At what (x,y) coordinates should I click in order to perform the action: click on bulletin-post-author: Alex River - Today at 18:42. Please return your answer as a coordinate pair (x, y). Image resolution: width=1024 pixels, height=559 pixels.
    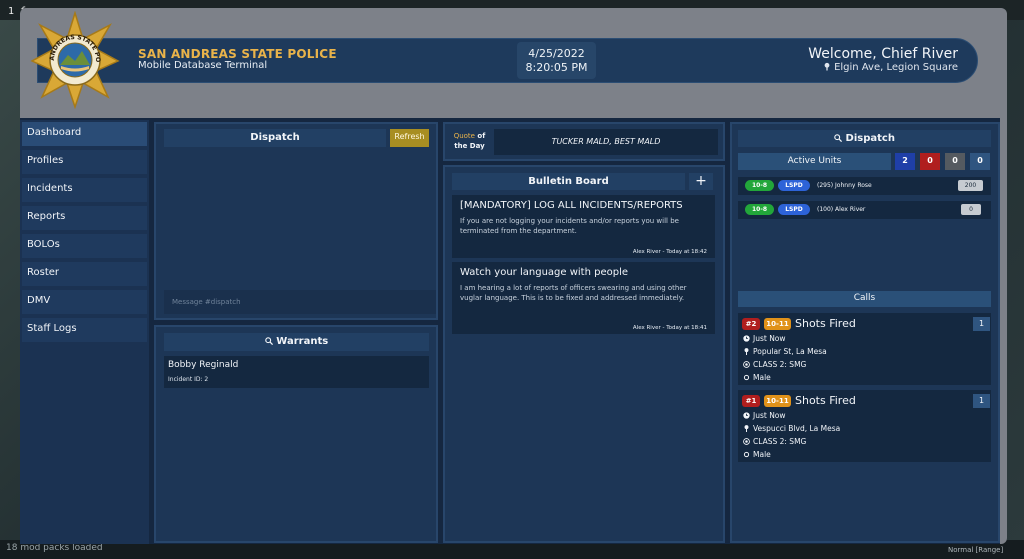
    Looking at the image, I should click on (669, 252).